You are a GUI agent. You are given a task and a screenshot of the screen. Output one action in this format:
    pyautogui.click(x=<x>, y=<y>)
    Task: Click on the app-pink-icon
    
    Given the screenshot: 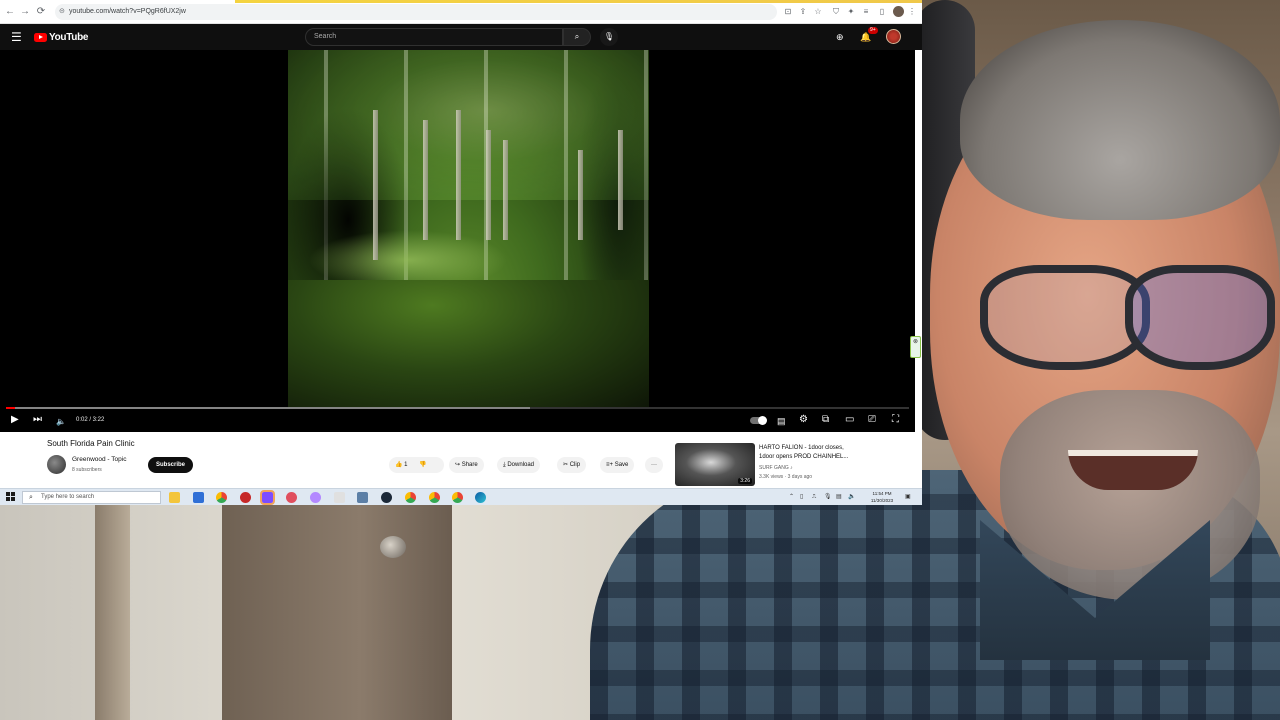 What is the action you would take?
    pyautogui.click(x=291, y=497)
    